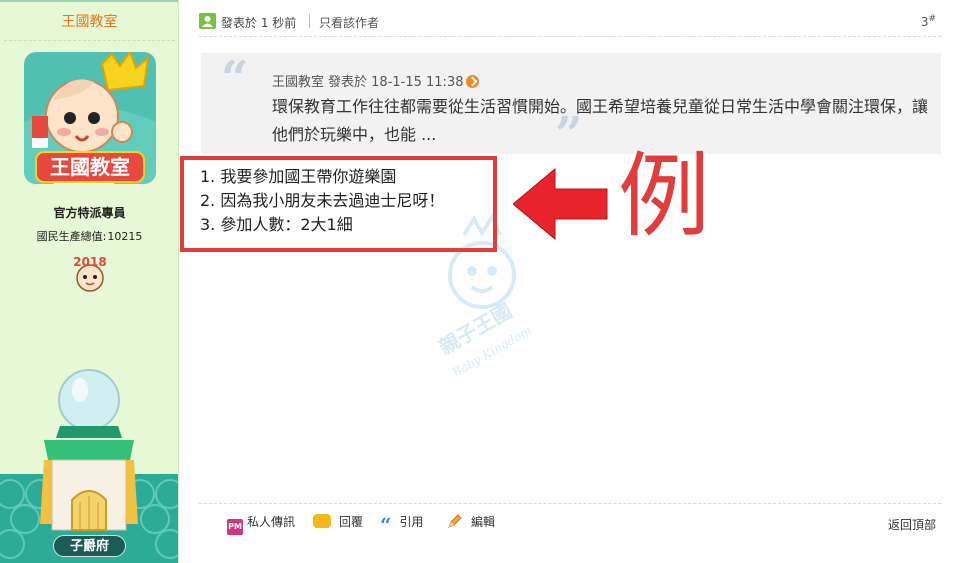  I want to click on medal-badge-icon: 2018, so click(90, 273).